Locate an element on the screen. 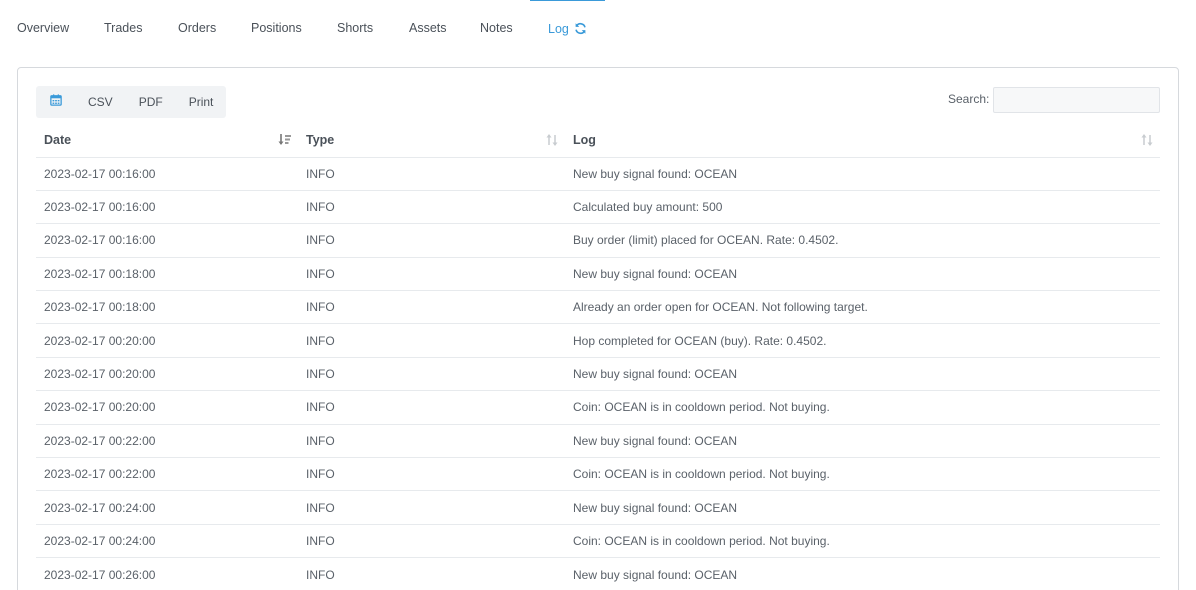  date-filter-button is located at coordinates (55, 102).